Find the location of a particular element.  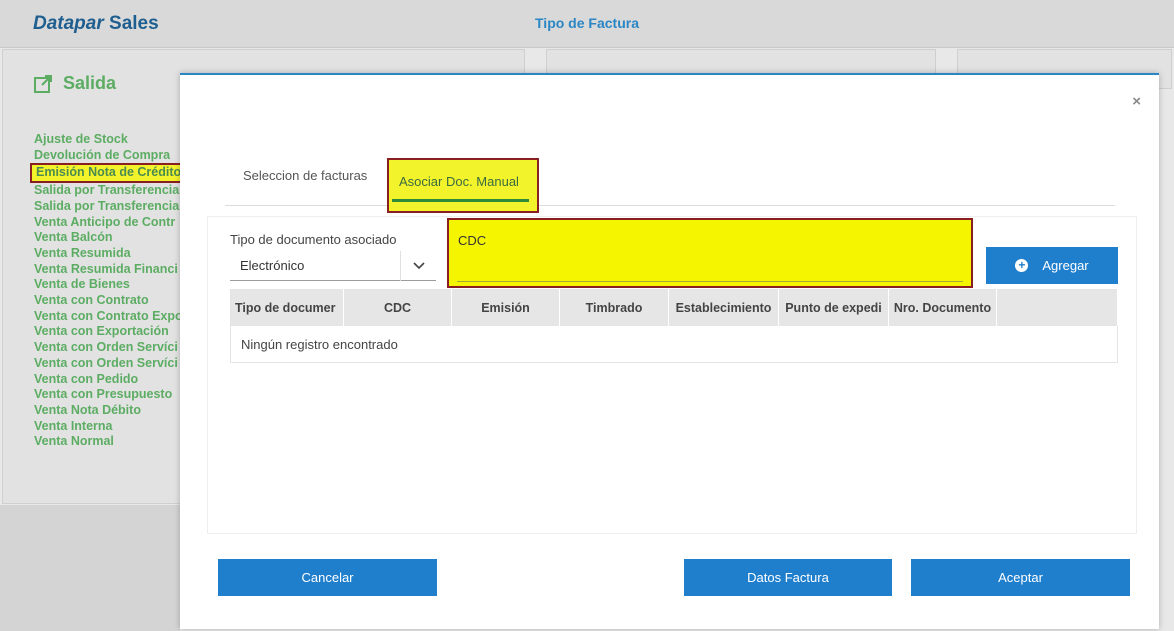

datos-factura-button: Datos Factura is located at coordinates (788, 577).